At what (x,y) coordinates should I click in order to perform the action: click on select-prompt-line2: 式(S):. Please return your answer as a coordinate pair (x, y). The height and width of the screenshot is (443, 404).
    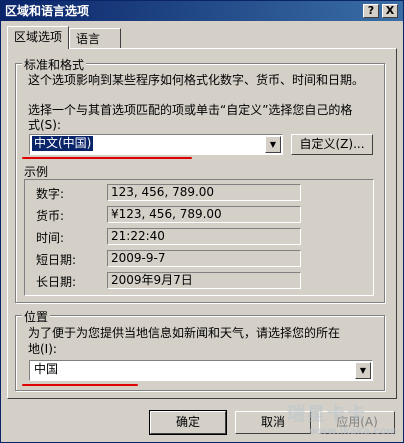
    Looking at the image, I should click on (45, 125).